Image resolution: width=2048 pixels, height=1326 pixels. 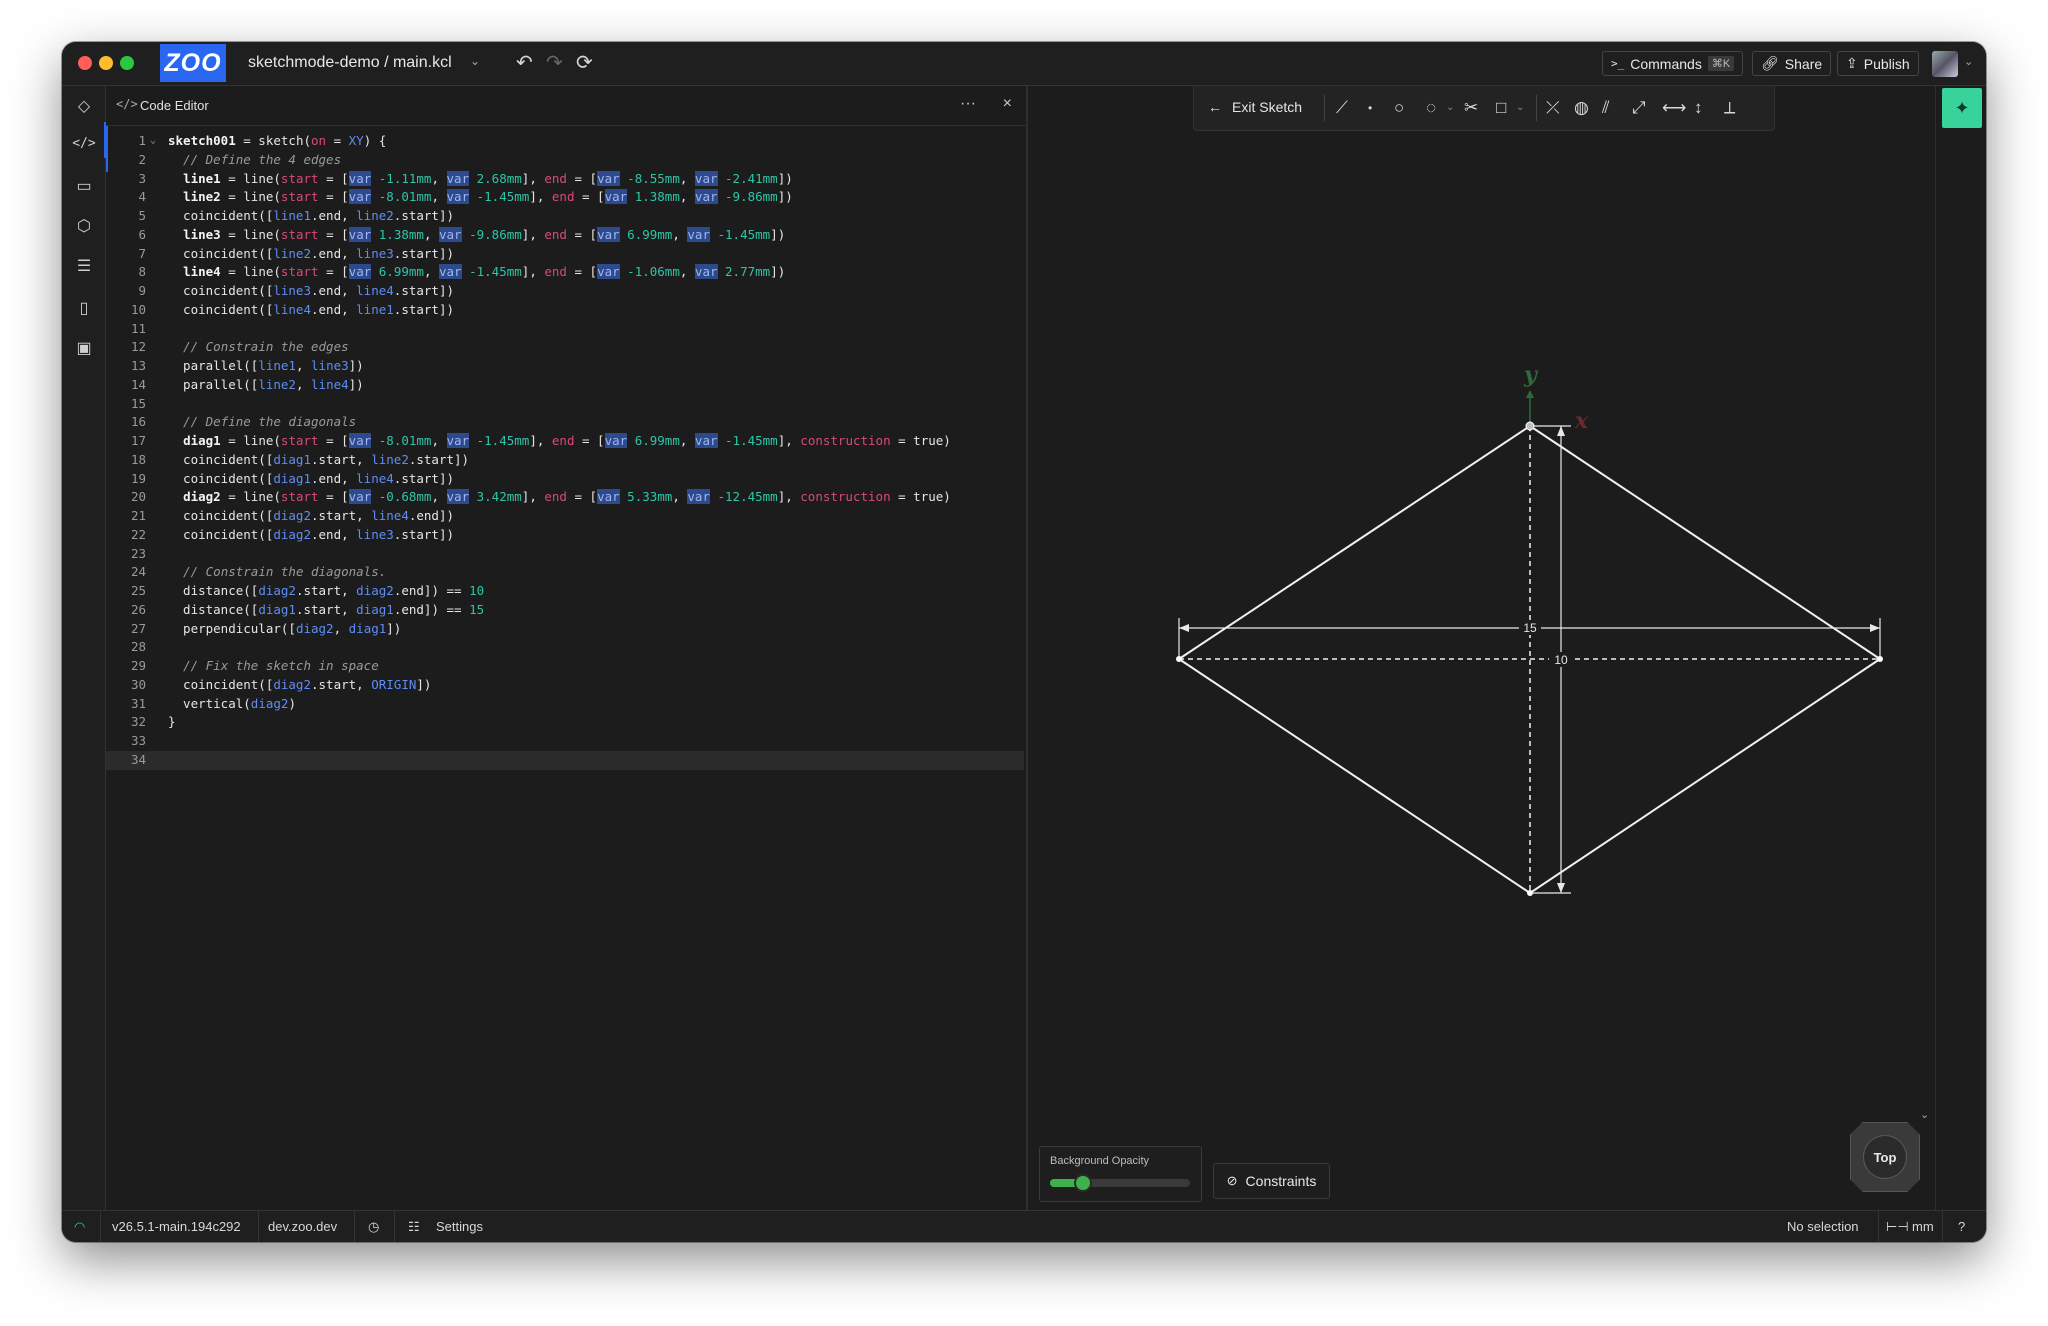 I want to click on folder-icon: ▭, so click(x=84, y=186).